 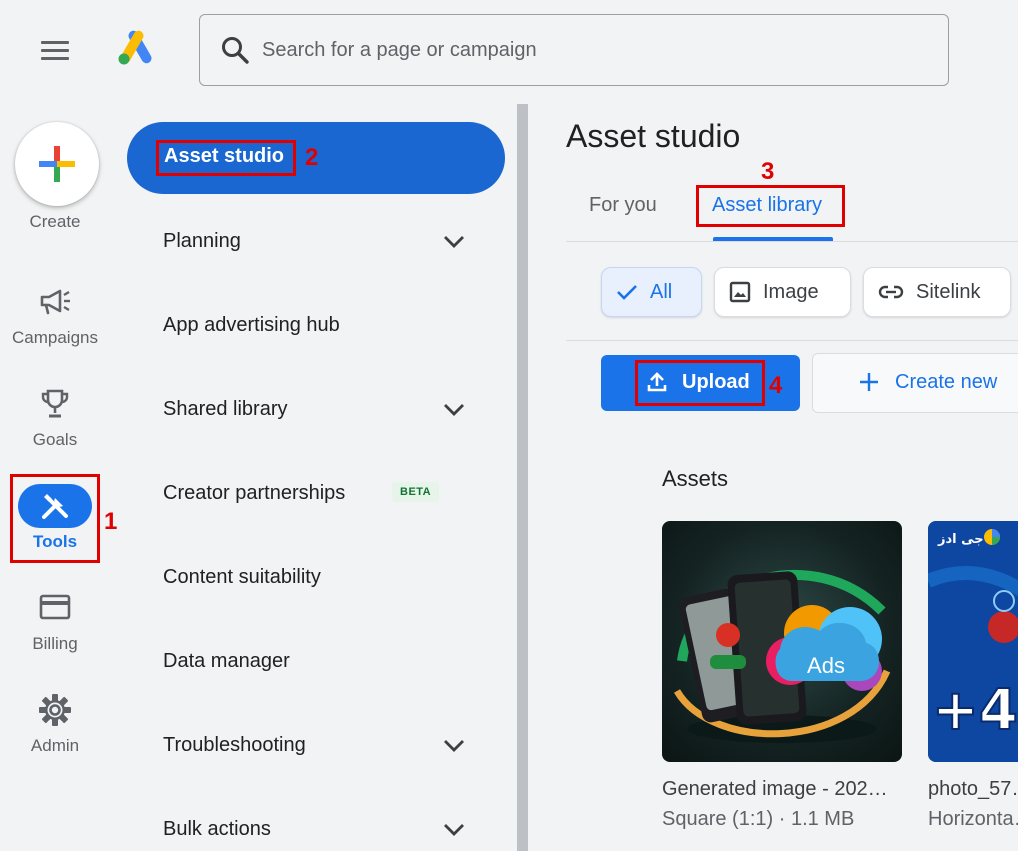 What do you see at coordinates (653, 136) in the screenshot?
I see `page-title: Asset studio` at bounding box center [653, 136].